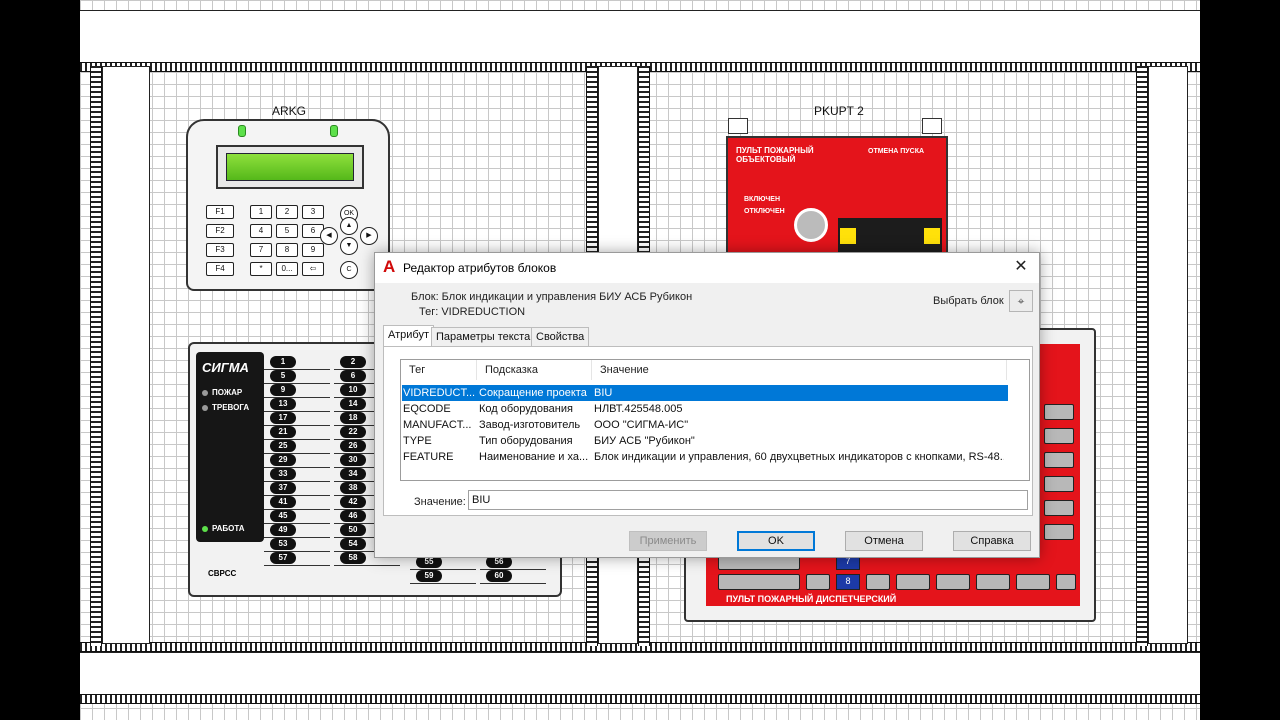 The height and width of the screenshot is (720, 1280). Describe the element at coordinates (222, 573) in the screenshot. I see `sigma-bottom-label: СВРСС` at that location.